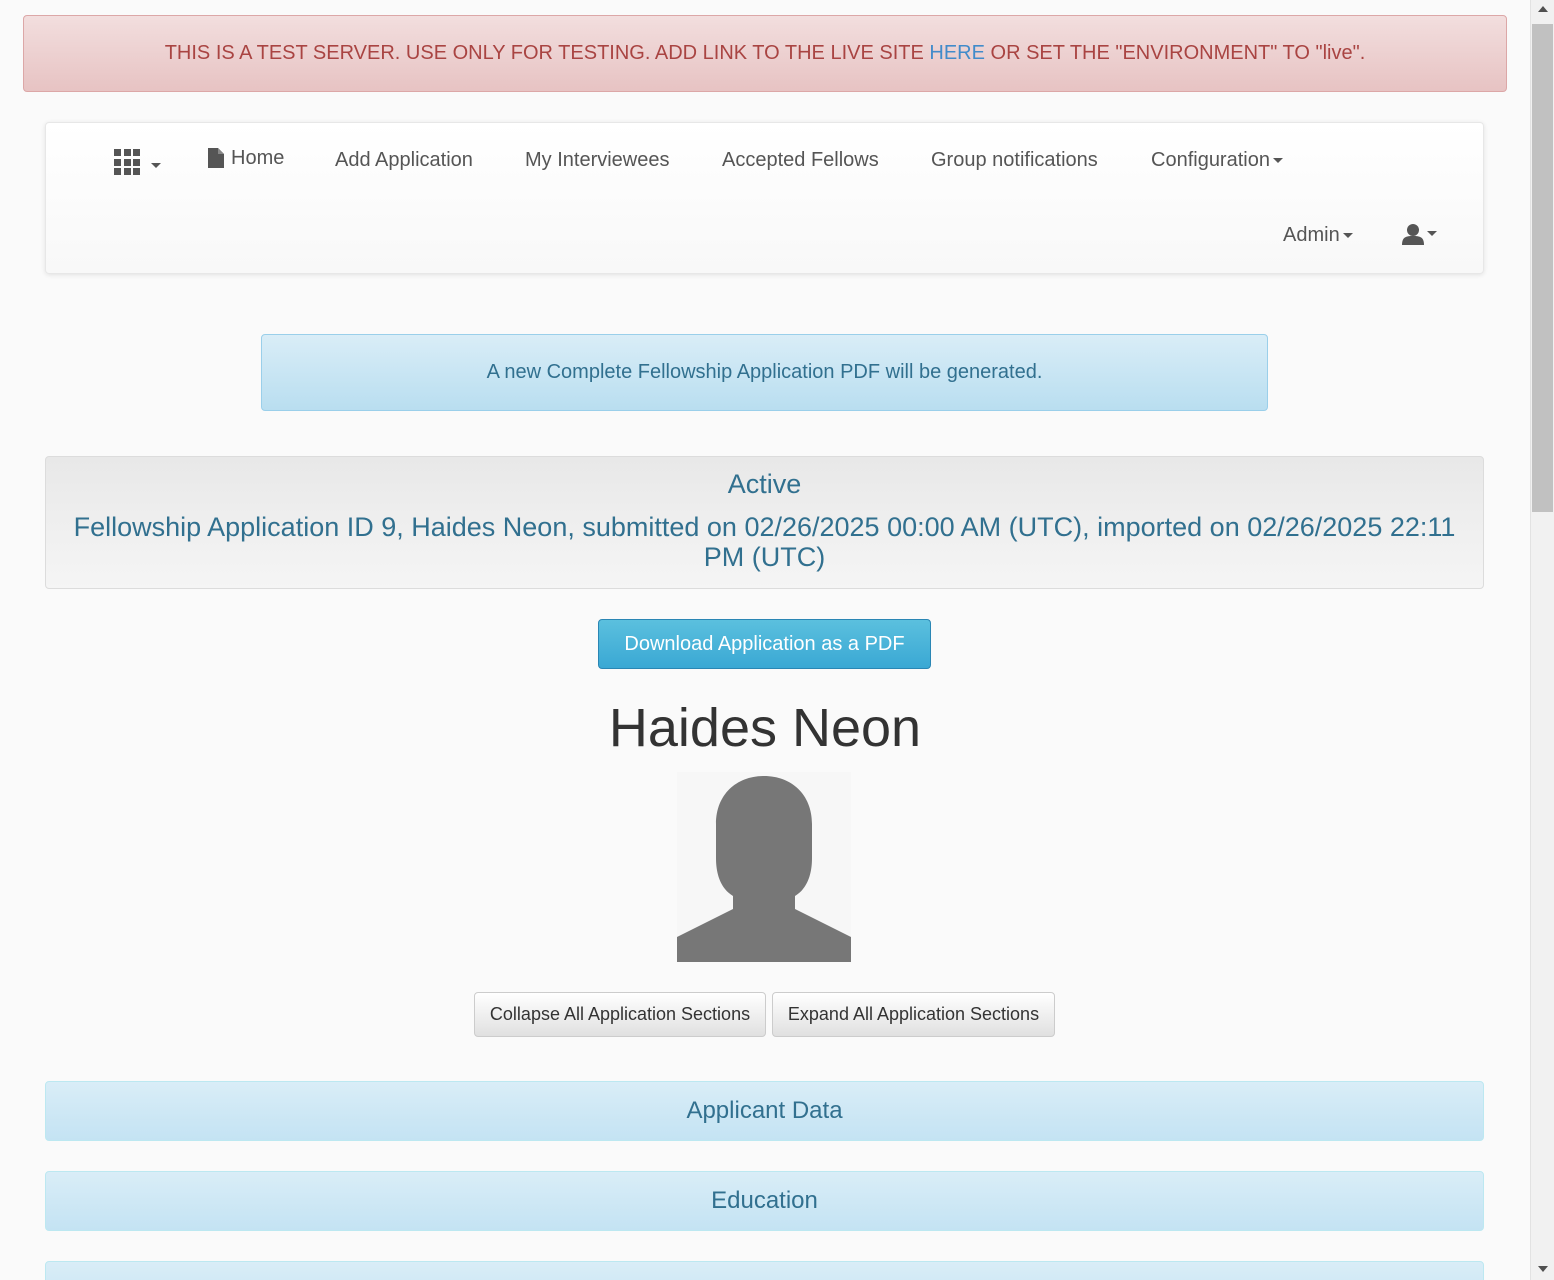 This screenshot has height=1280, width=1554. I want to click on download-pdf-button: Download Application as a PDF, so click(764, 644).